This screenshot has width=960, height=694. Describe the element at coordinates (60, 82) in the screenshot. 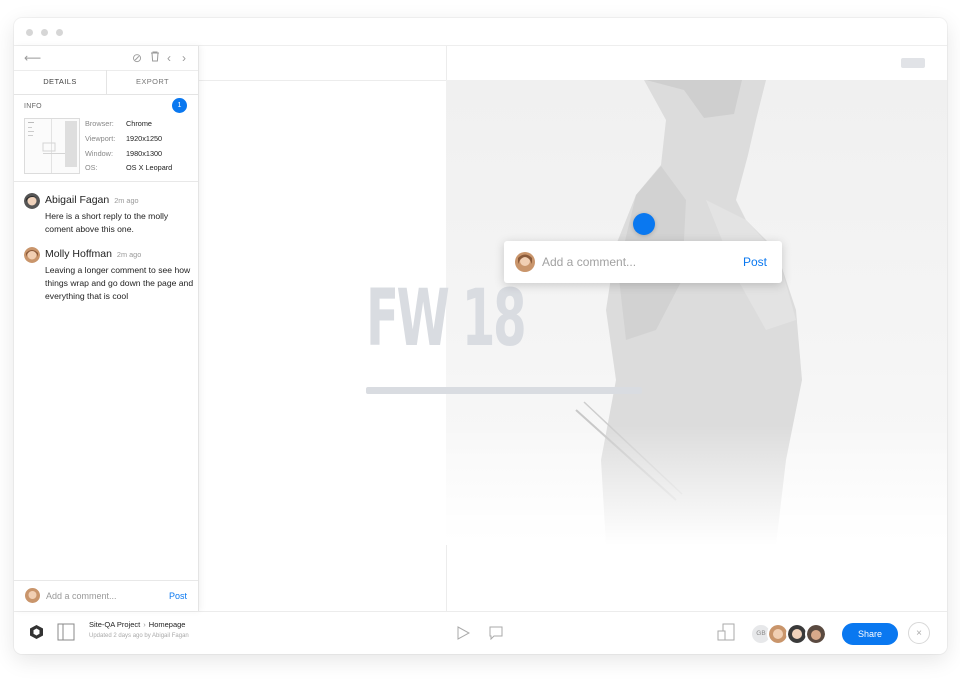

I see `tab-details: DETAILS` at that location.